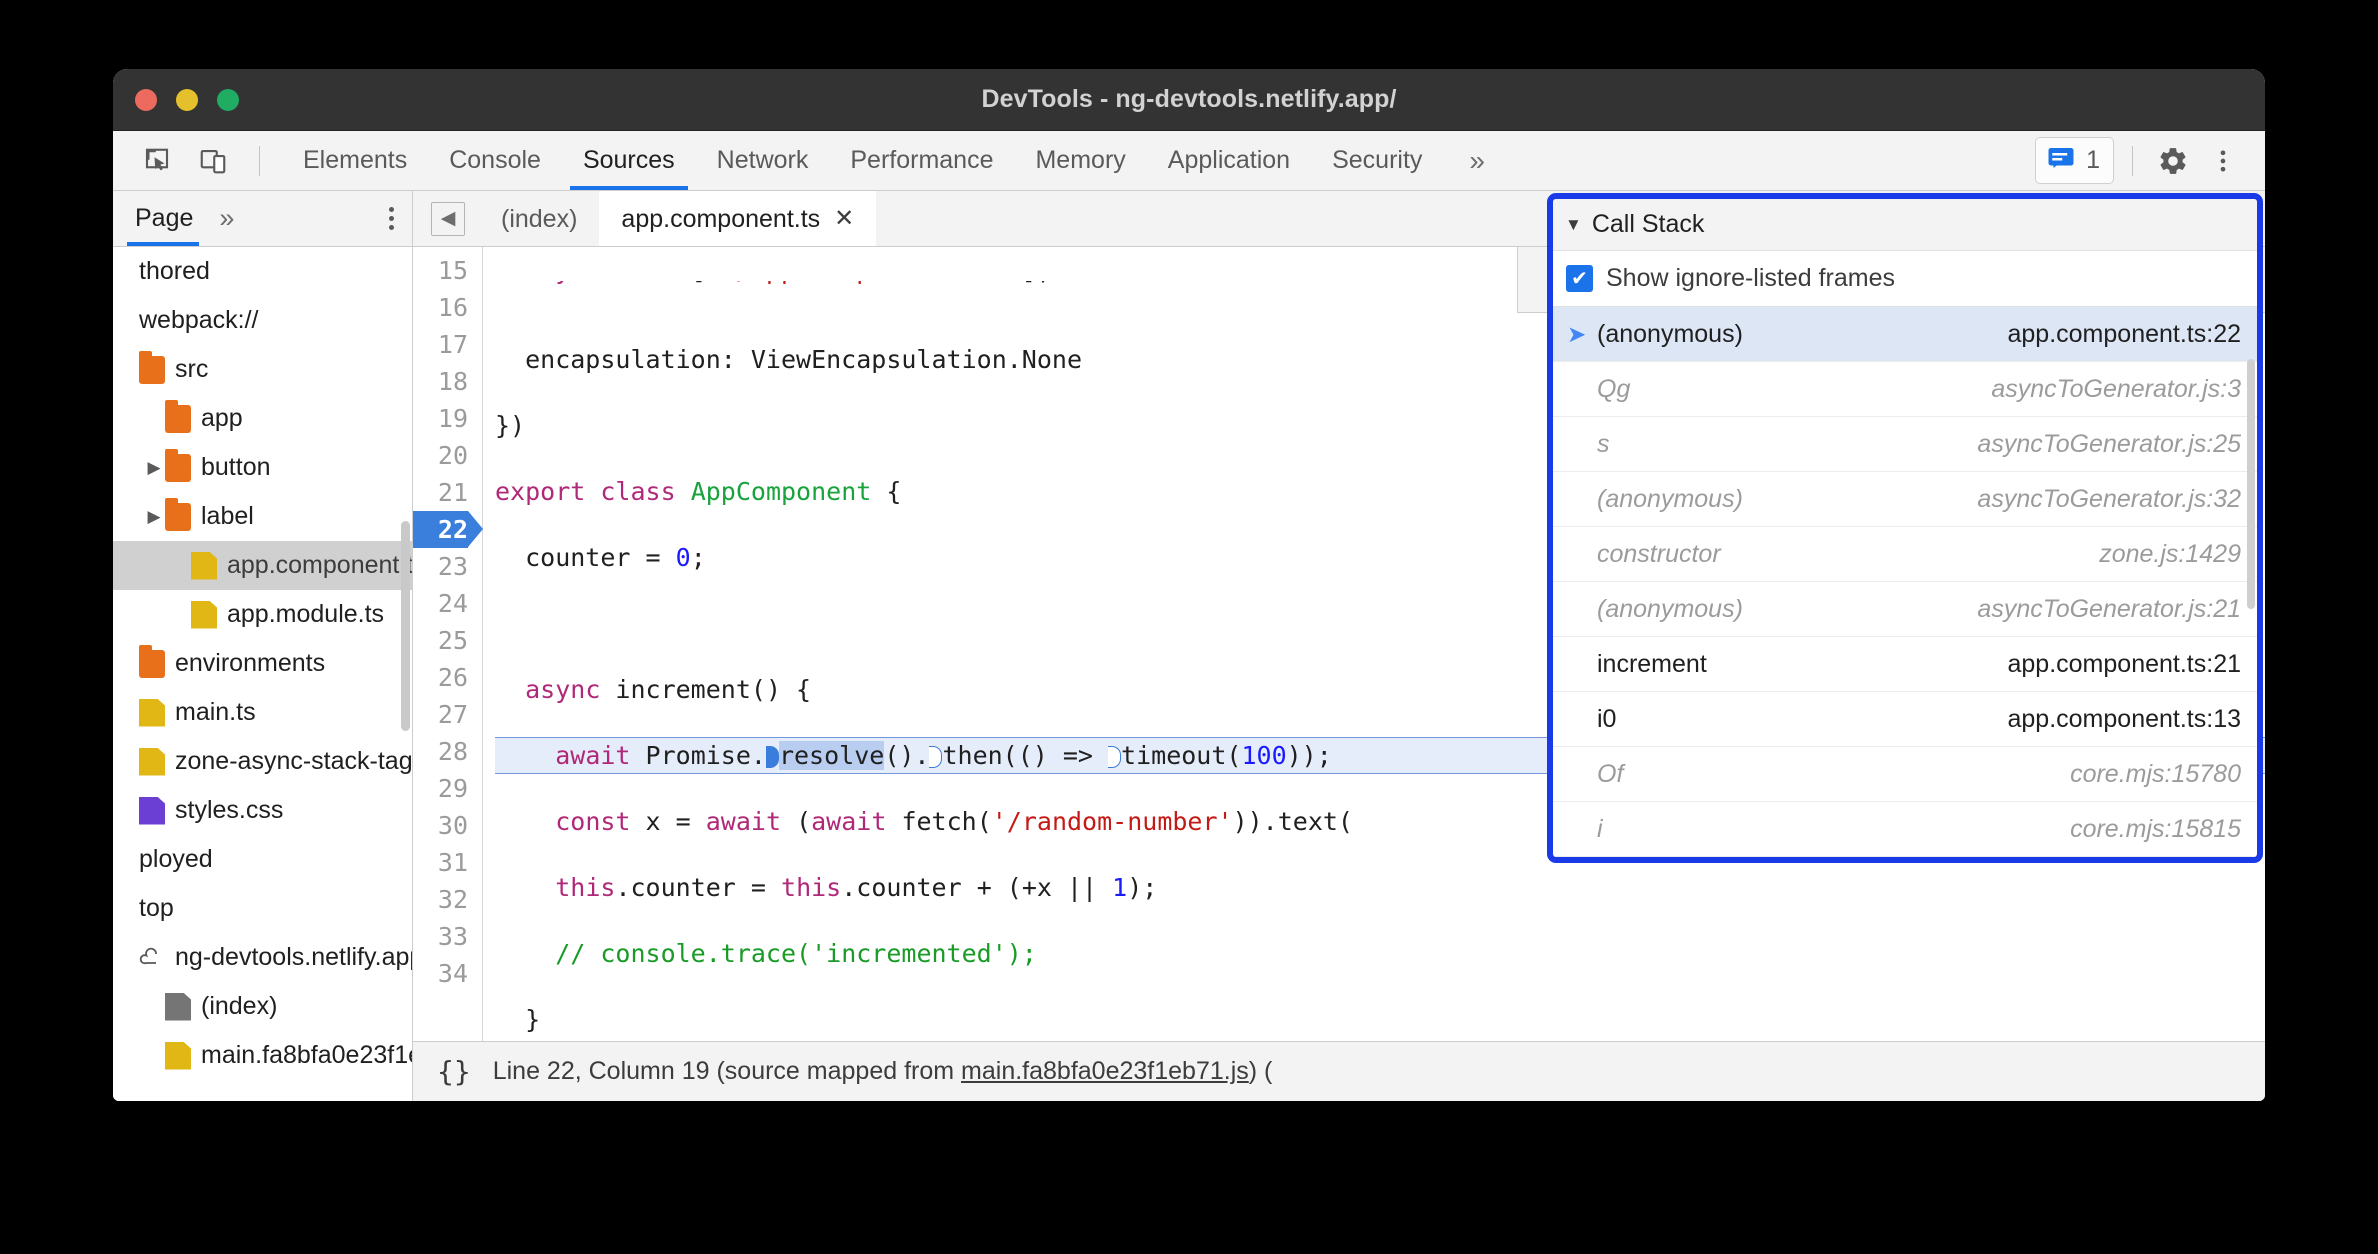  What do you see at coordinates (1670, 333) in the screenshot?
I see `call-stack-frame-name: (anonymous)` at bounding box center [1670, 333].